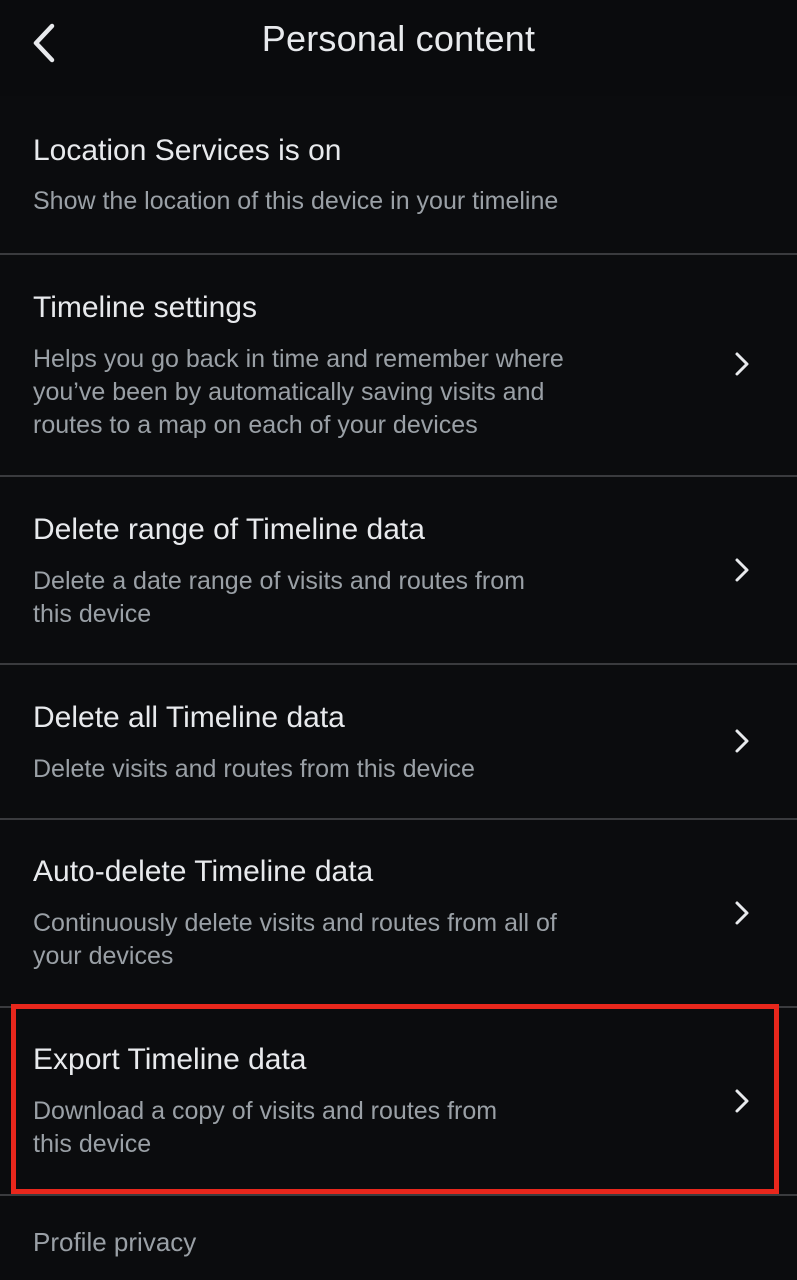 The height and width of the screenshot is (1280, 797). I want to click on row-title: Delete all Timeline data, so click(189, 717).